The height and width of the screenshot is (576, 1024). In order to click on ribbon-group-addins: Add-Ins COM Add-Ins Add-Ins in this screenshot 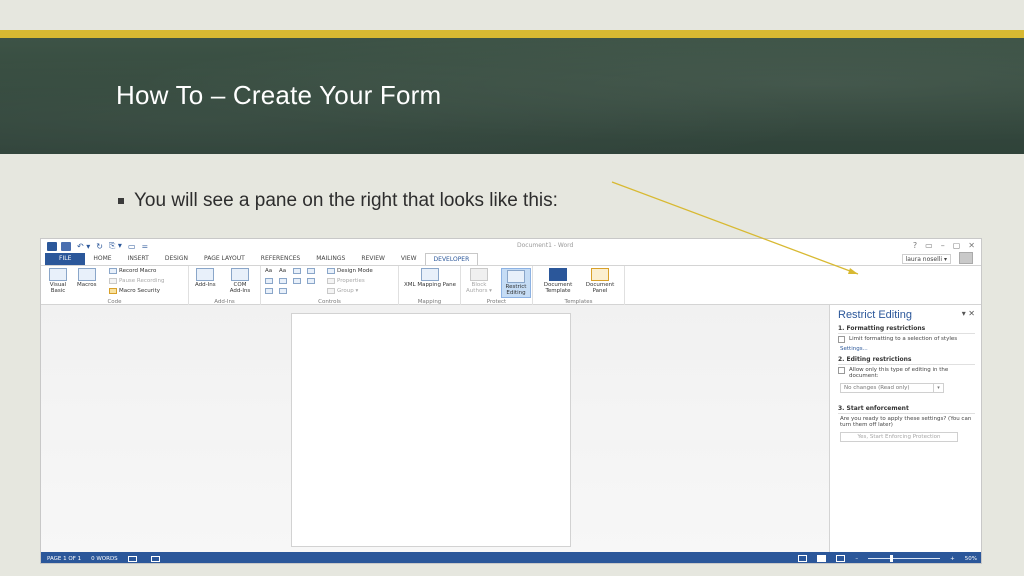, I will do `click(225, 286)`.